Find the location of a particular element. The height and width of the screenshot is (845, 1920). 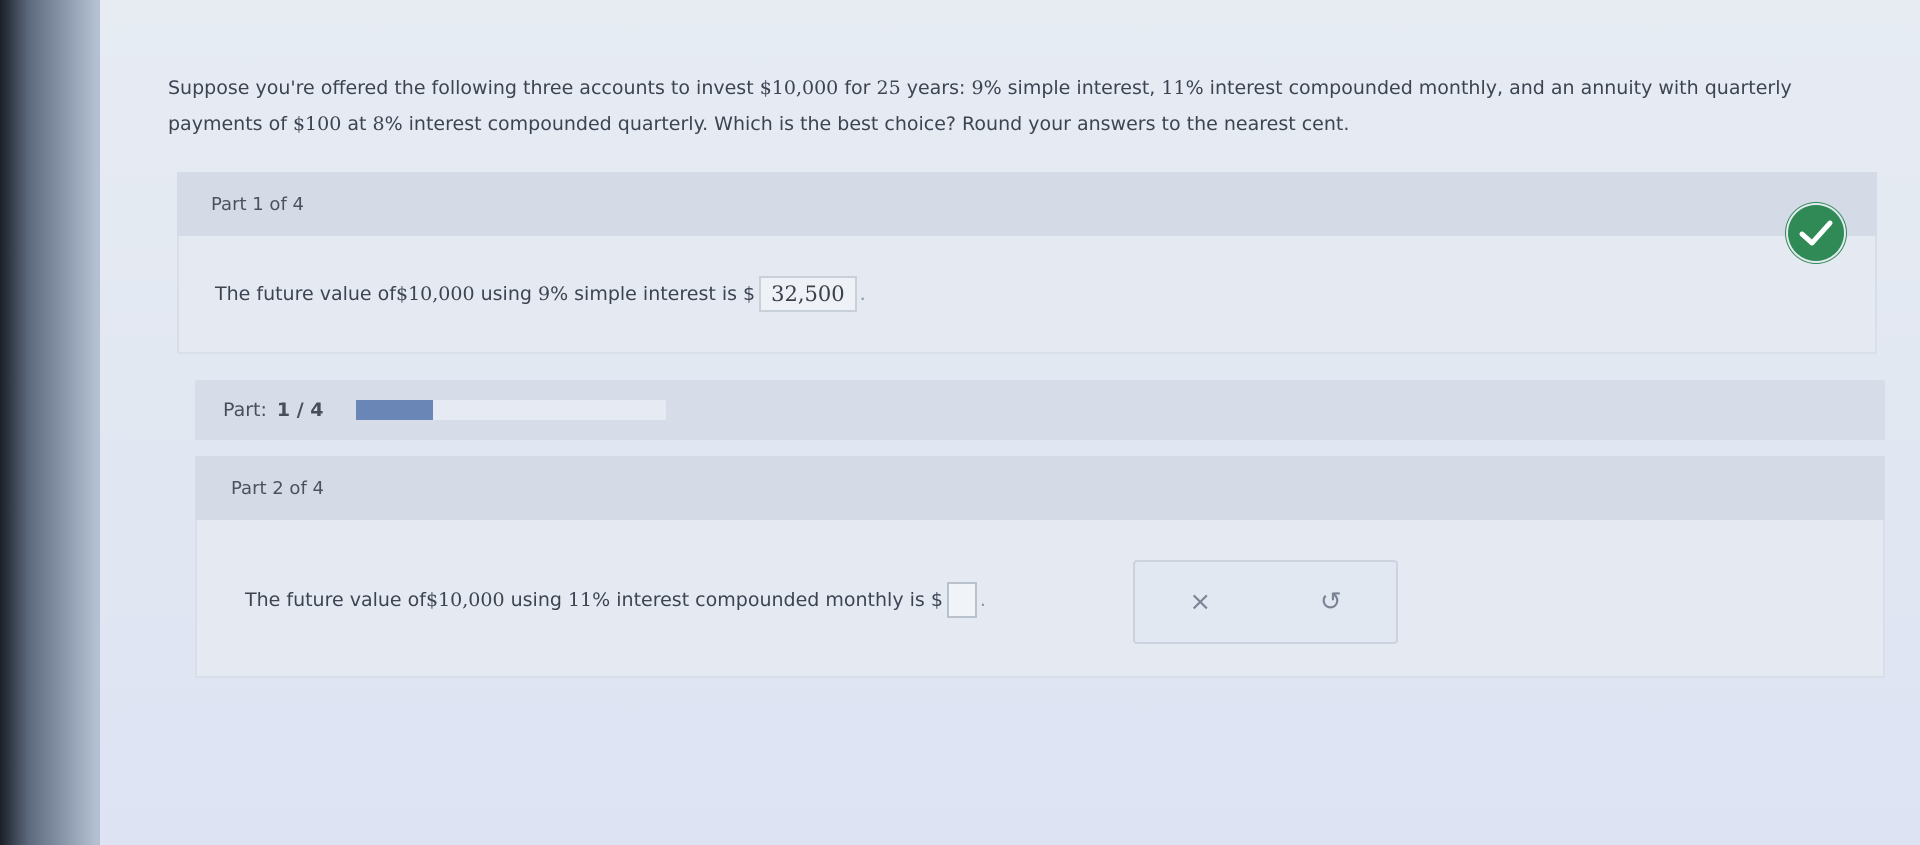

part-2-answer-field is located at coordinates (961, 600).